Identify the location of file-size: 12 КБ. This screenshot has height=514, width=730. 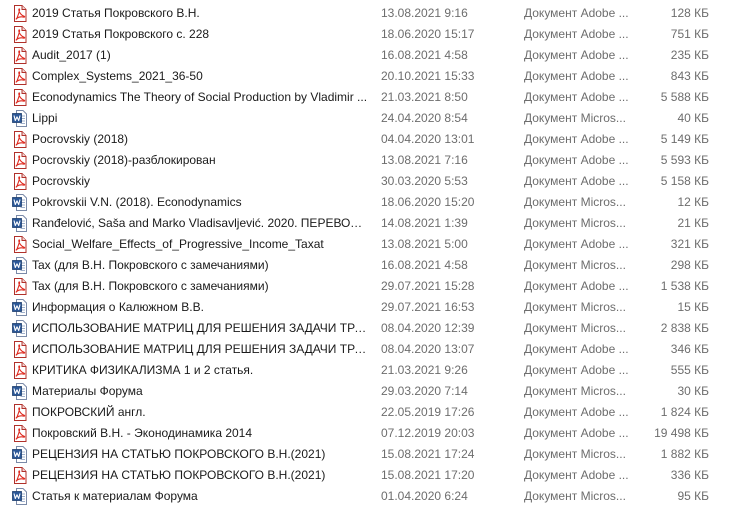
(693, 202).